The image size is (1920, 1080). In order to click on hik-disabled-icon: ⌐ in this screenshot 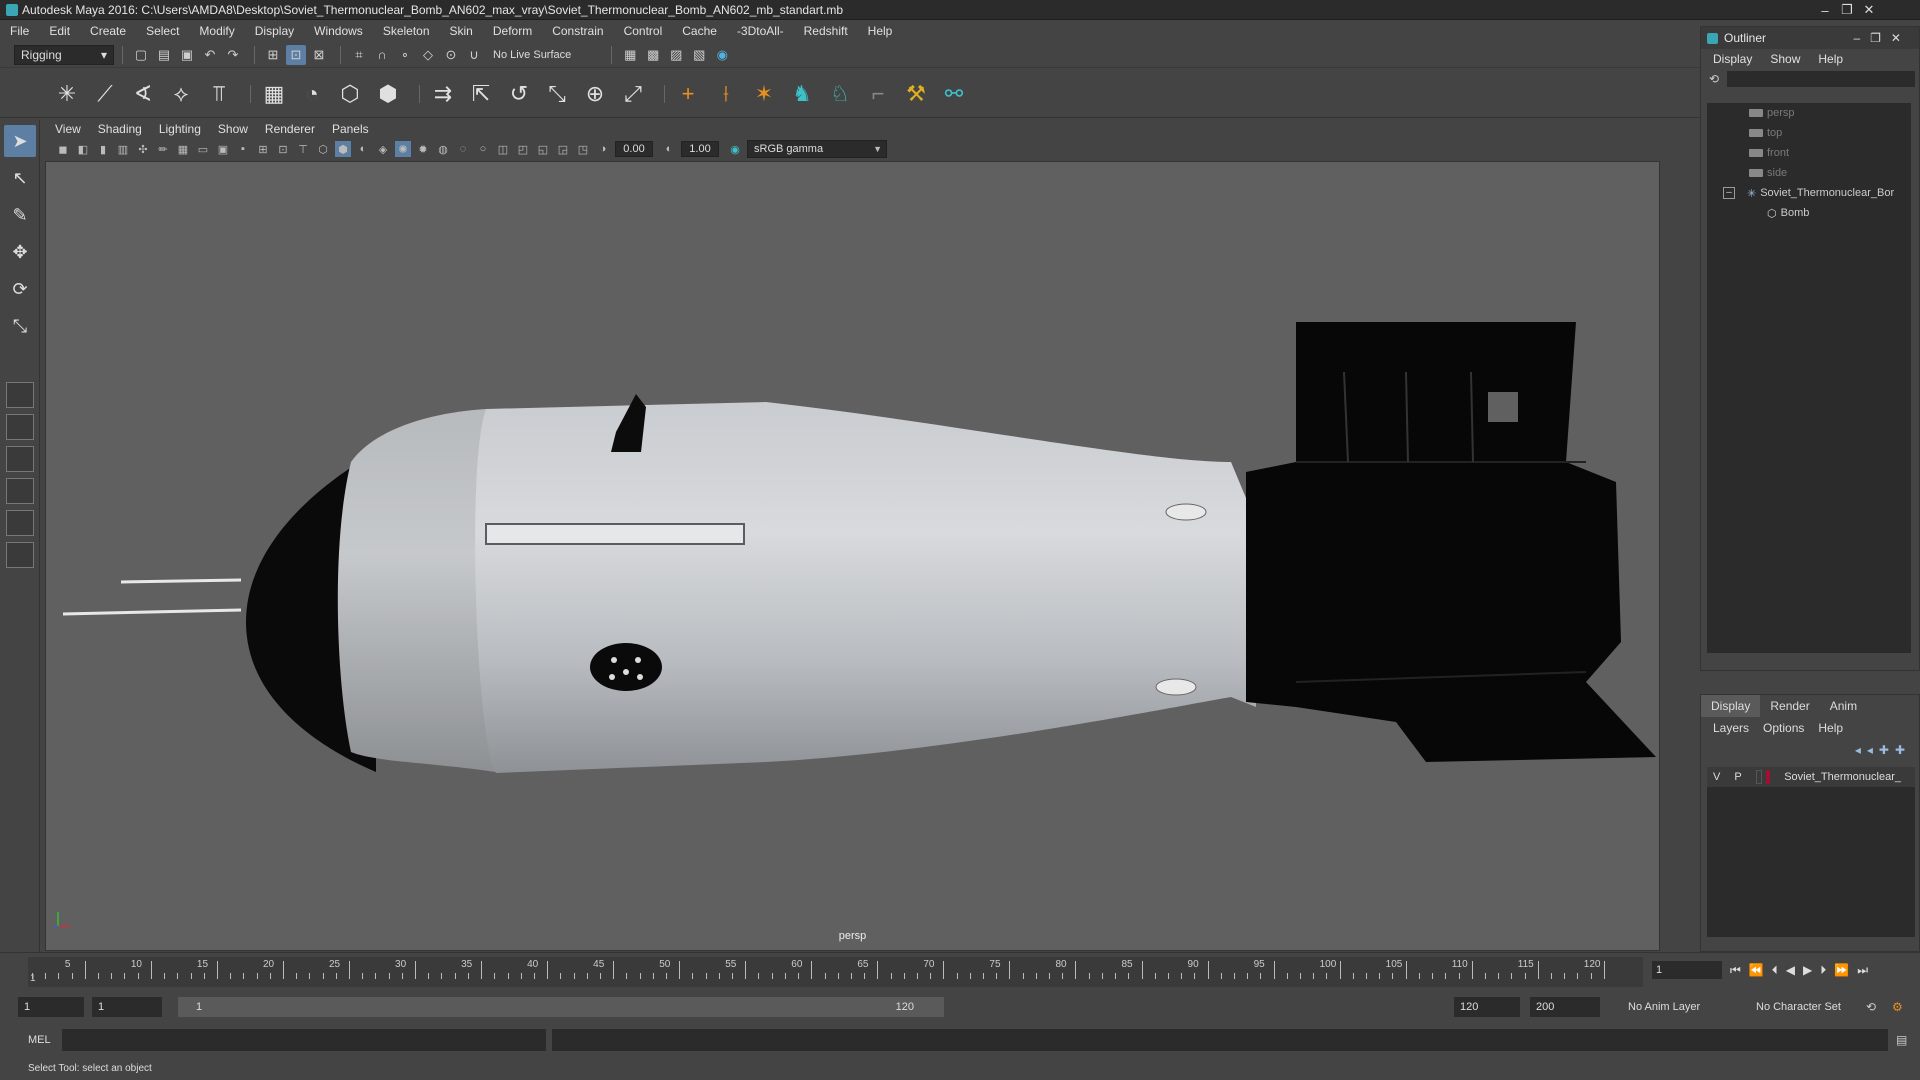, I will do `click(878, 94)`.